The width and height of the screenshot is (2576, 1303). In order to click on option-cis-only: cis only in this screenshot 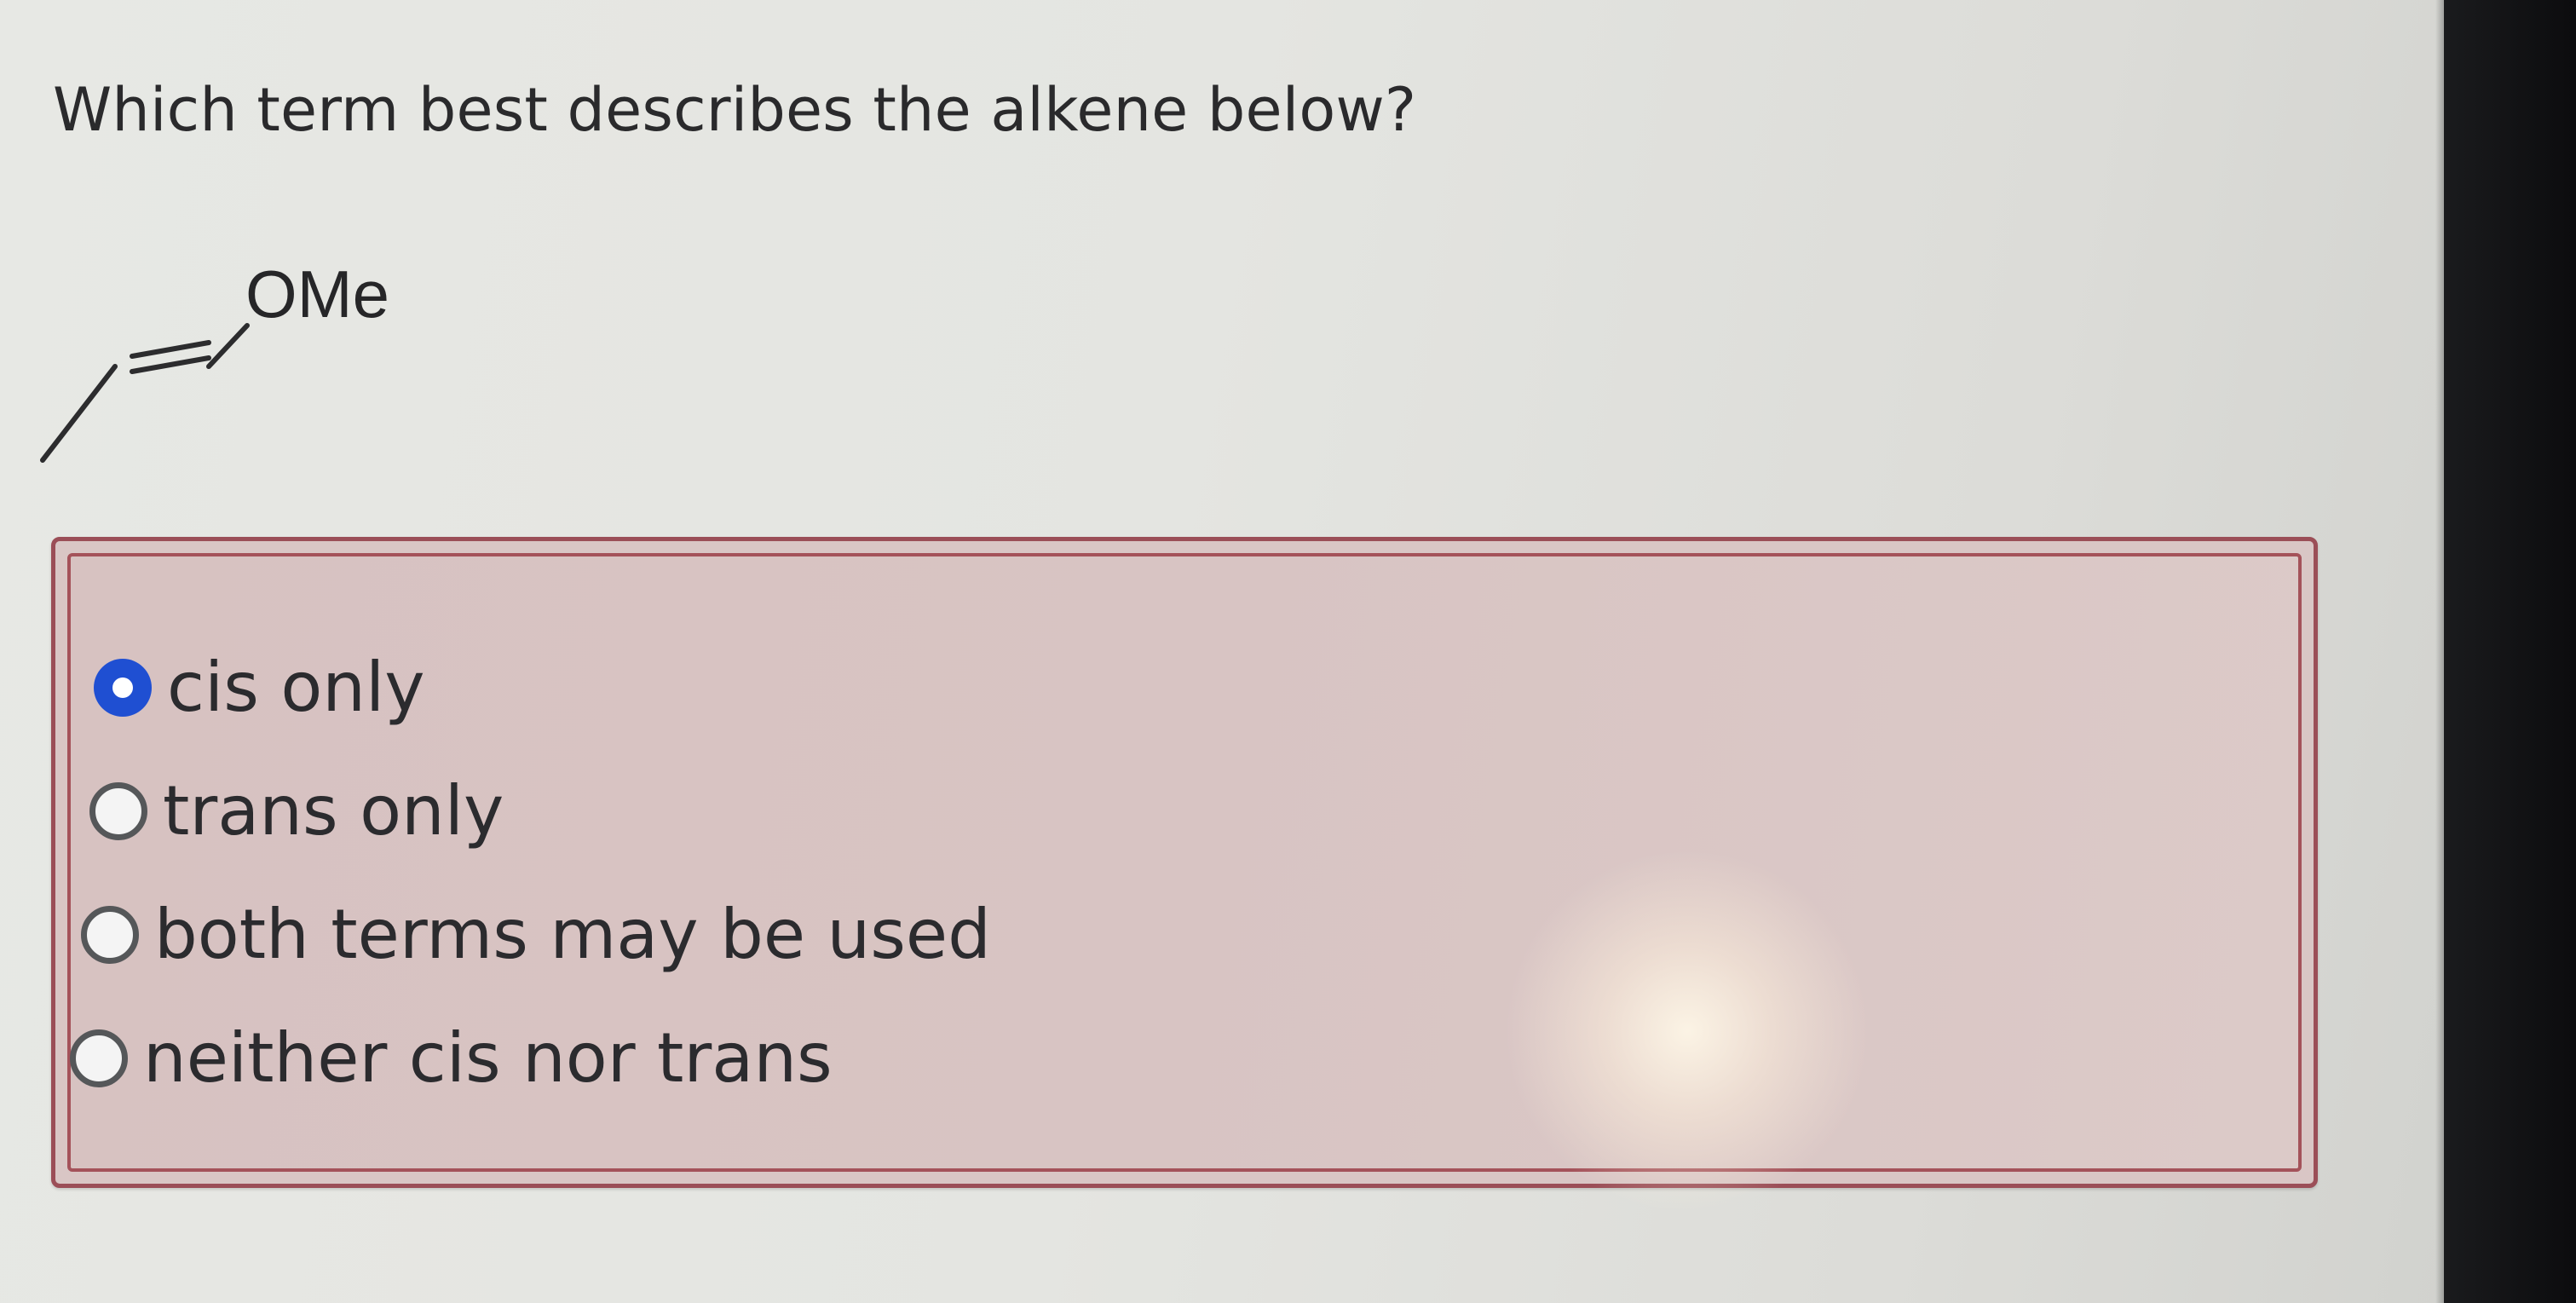, I will do `click(259, 687)`.